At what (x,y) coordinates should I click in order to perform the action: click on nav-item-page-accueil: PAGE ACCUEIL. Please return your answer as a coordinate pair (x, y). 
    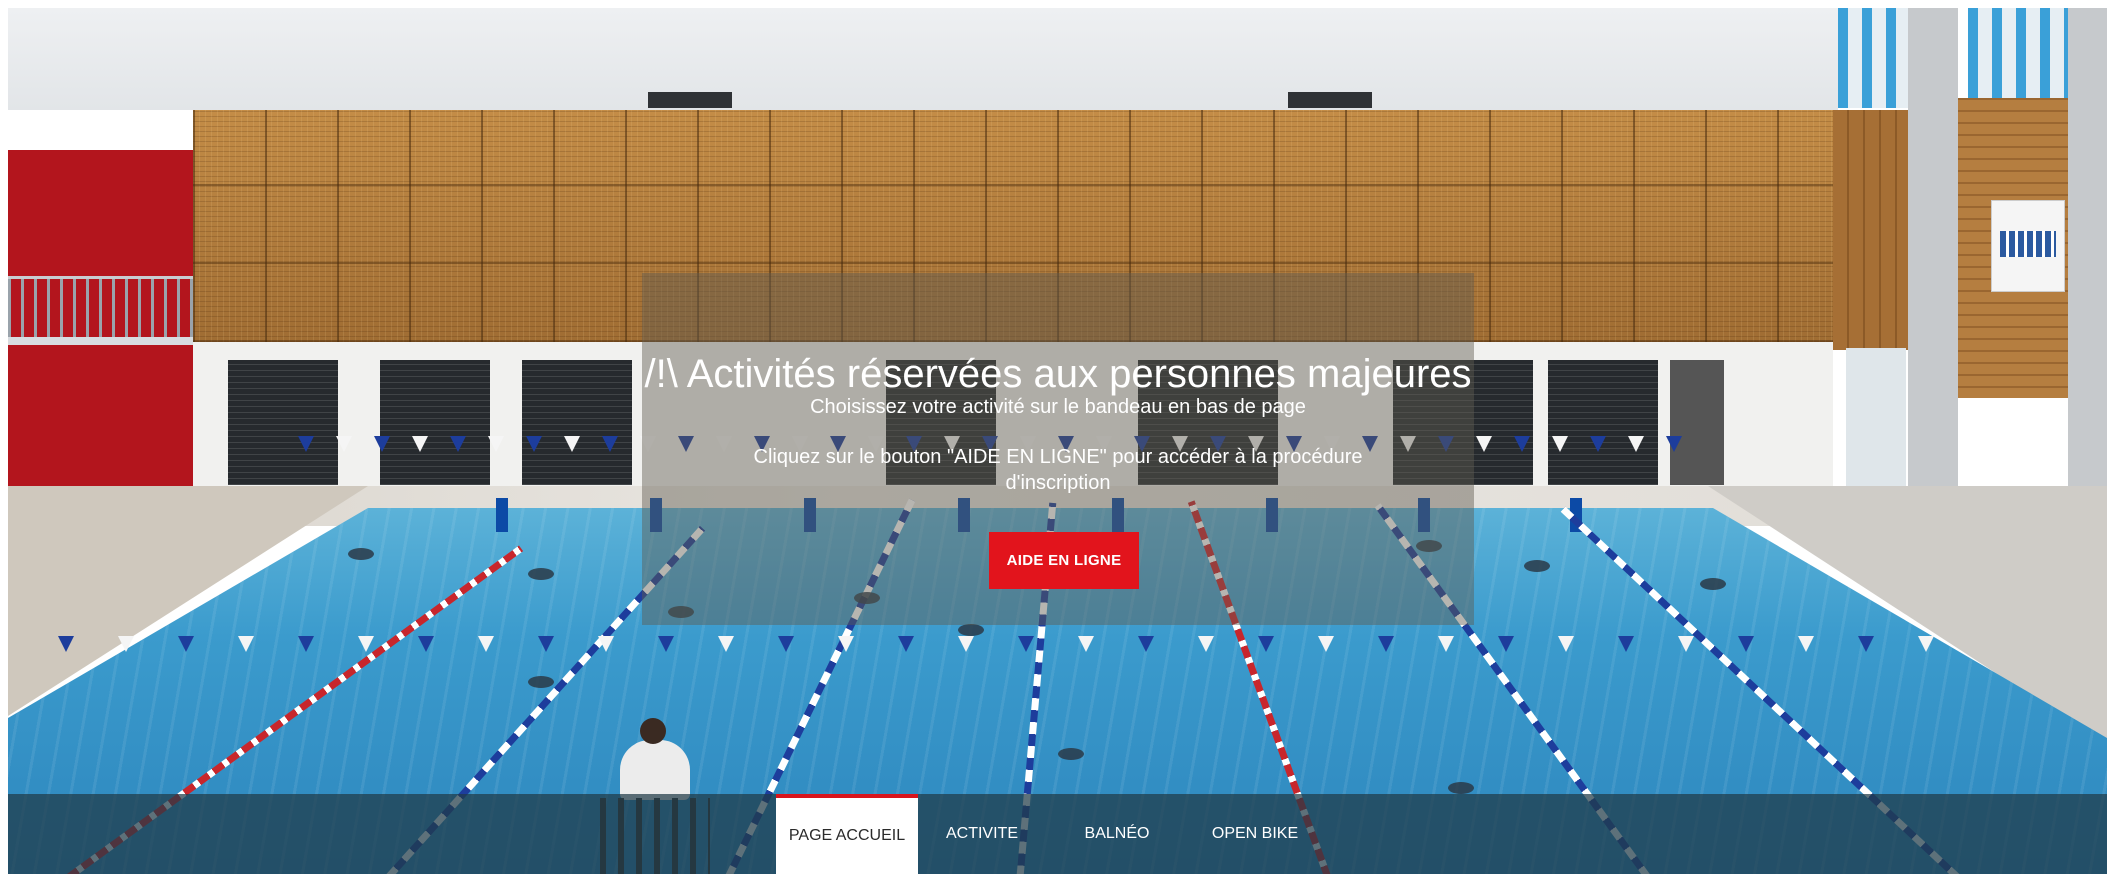
    Looking at the image, I should click on (847, 834).